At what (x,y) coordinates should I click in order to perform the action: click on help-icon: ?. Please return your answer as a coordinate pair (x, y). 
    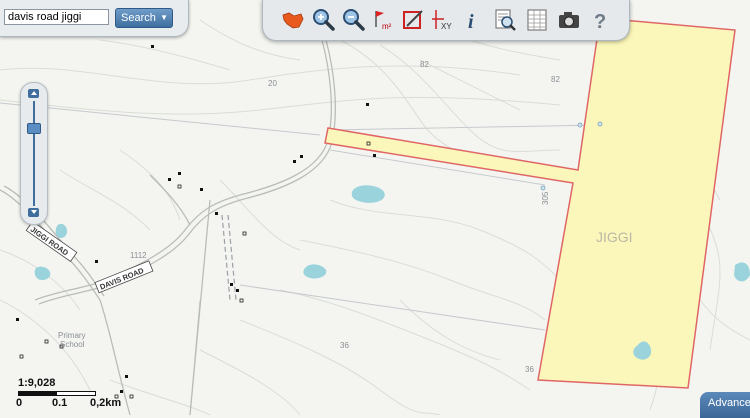
    Looking at the image, I should click on (601, 20).